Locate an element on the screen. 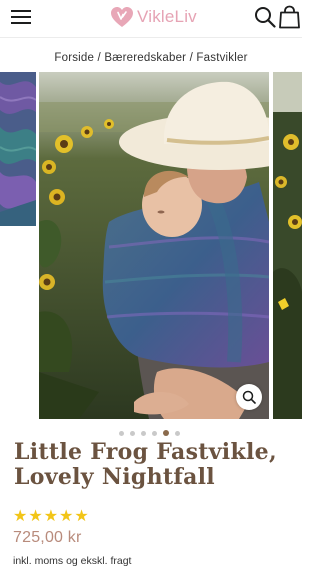 The width and height of the screenshot is (320, 575). zoom-icon is located at coordinates (249, 397).